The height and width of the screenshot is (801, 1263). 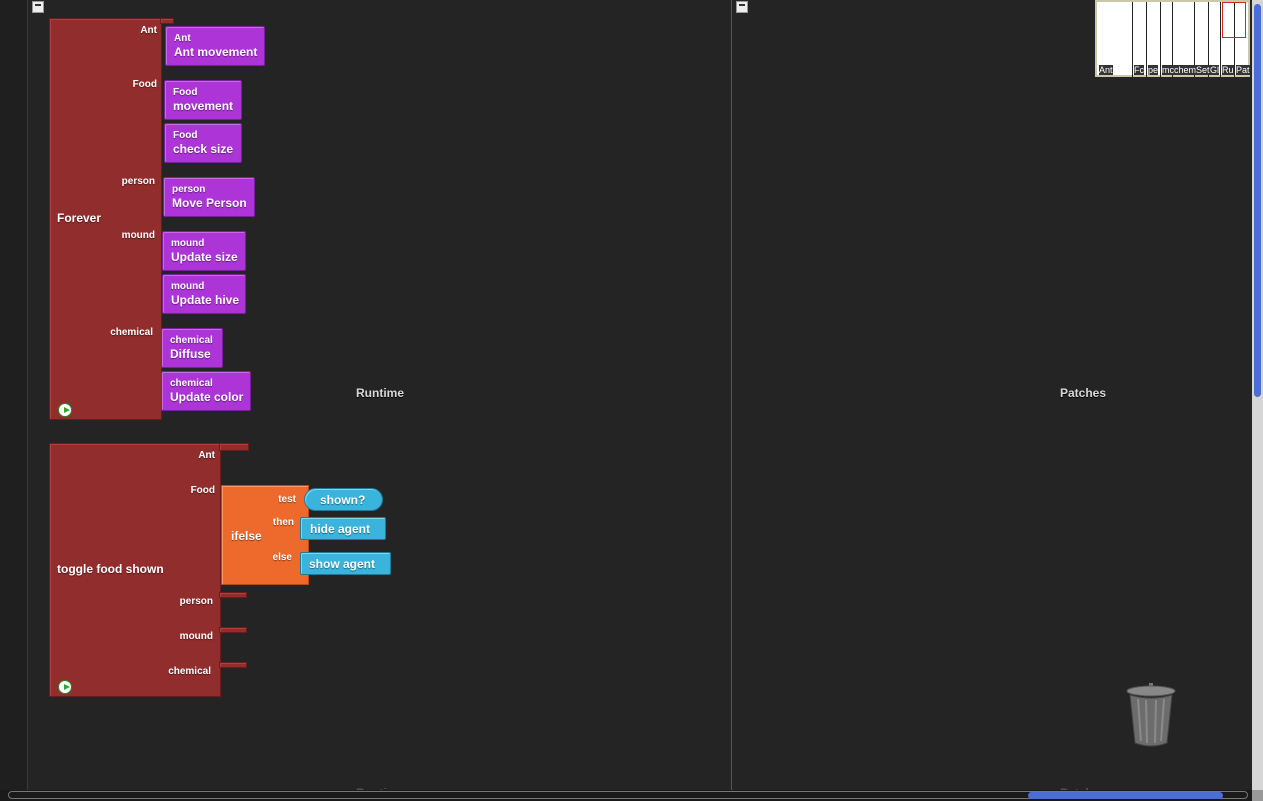 I want to click on procedure-block-update-hive: mound Update hive, so click(x=204, y=294).